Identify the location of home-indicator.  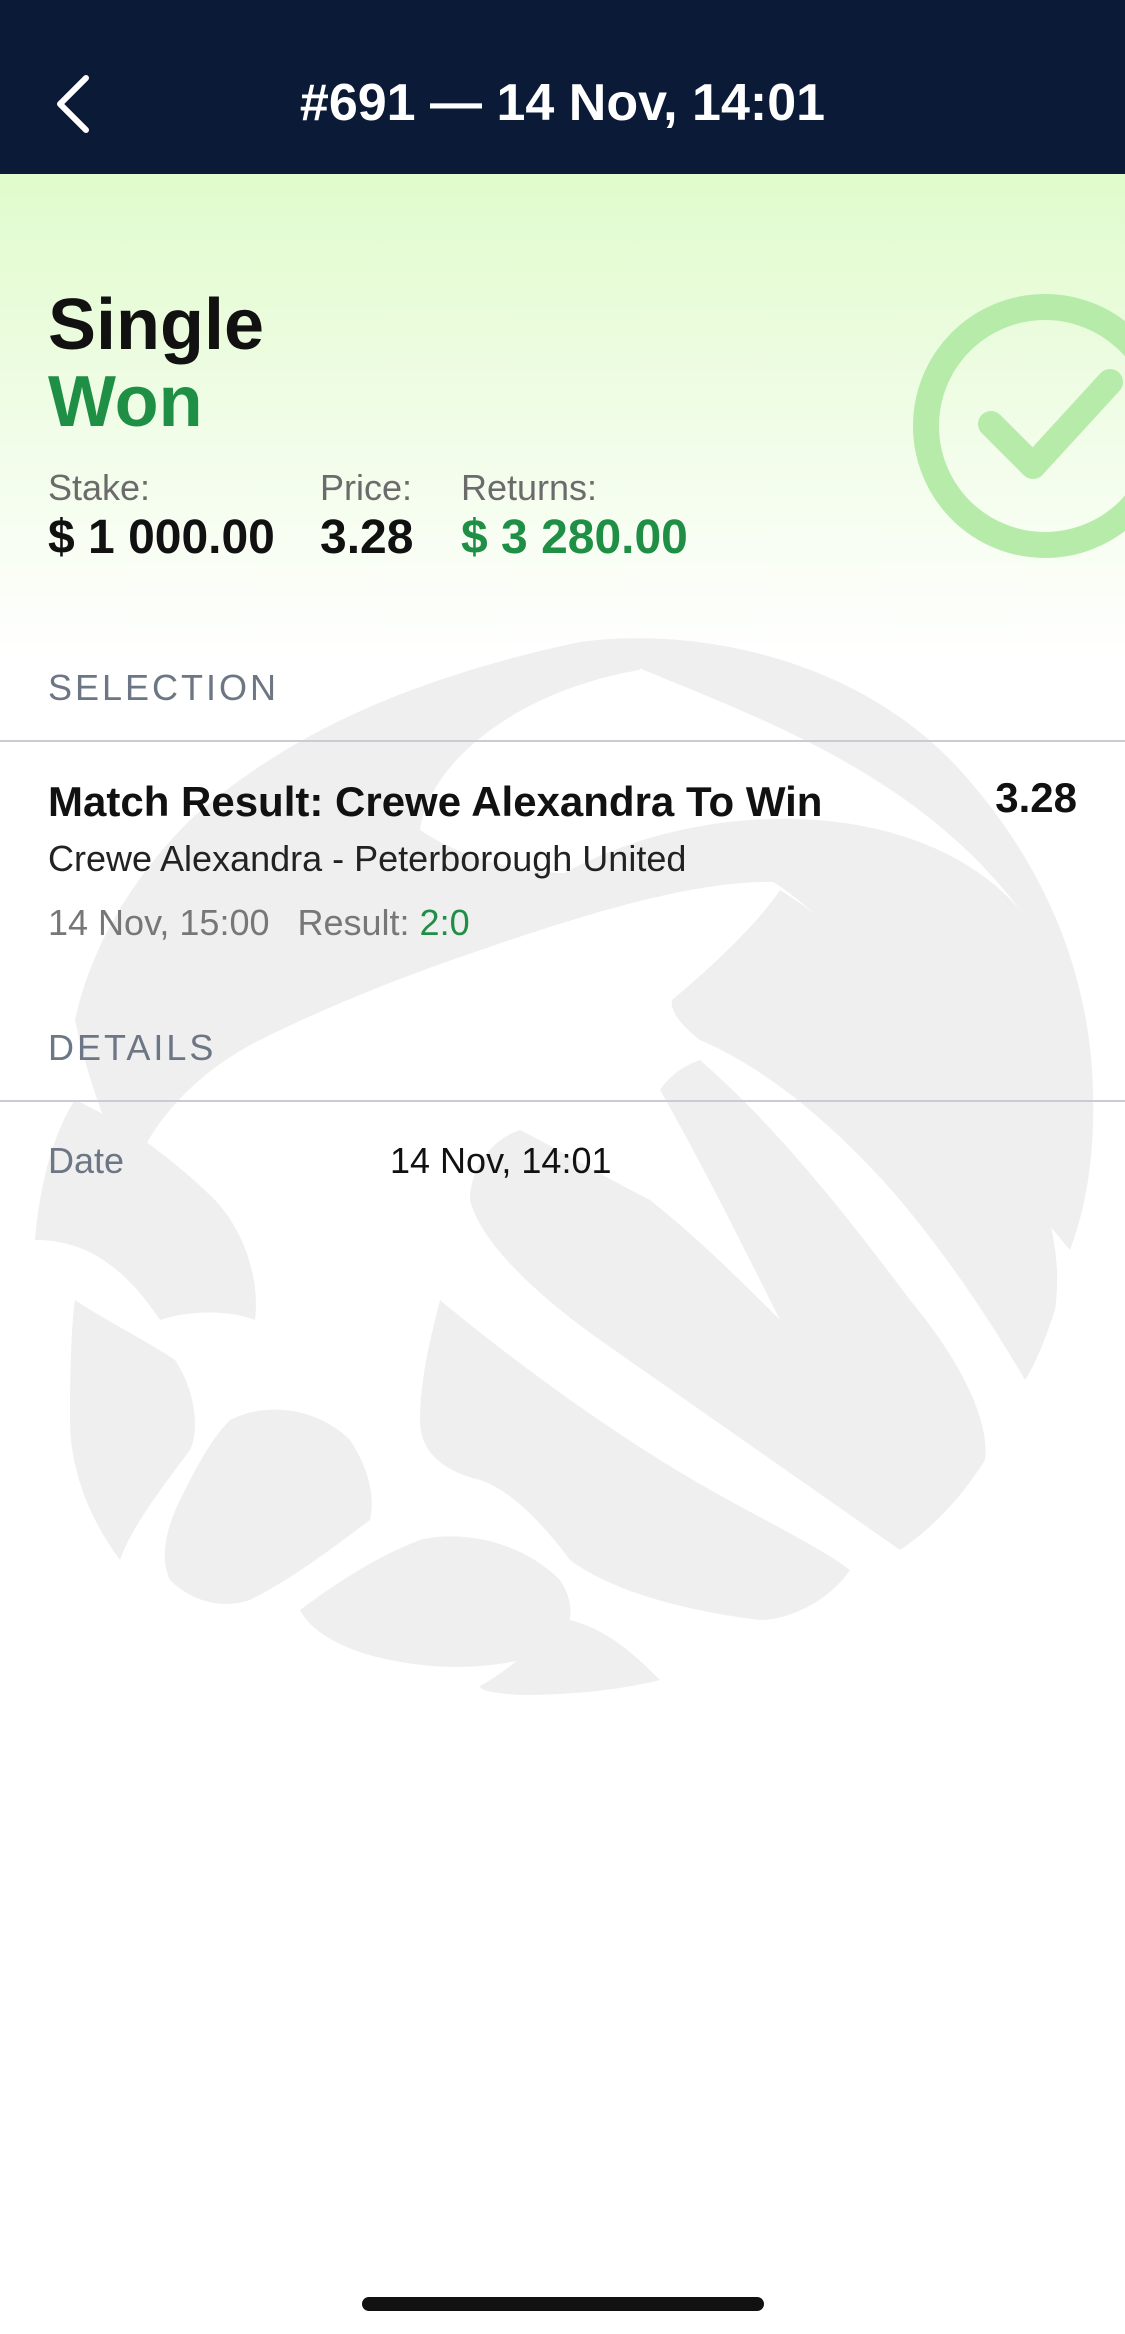
(563, 2304).